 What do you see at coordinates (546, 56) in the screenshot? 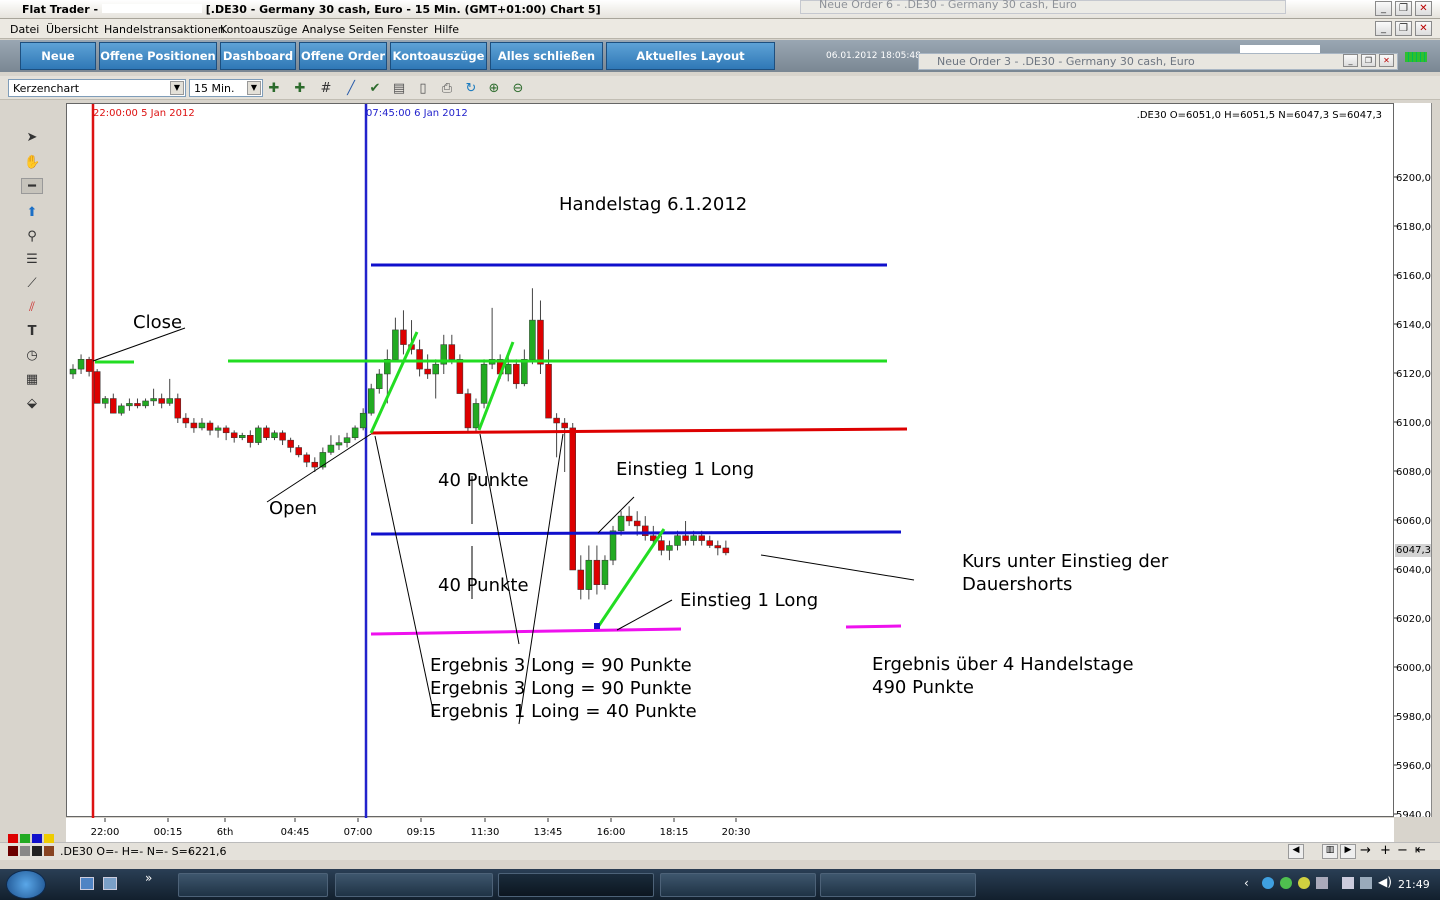
I see `close-all-button: Alles schließen` at bounding box center [546, 56].